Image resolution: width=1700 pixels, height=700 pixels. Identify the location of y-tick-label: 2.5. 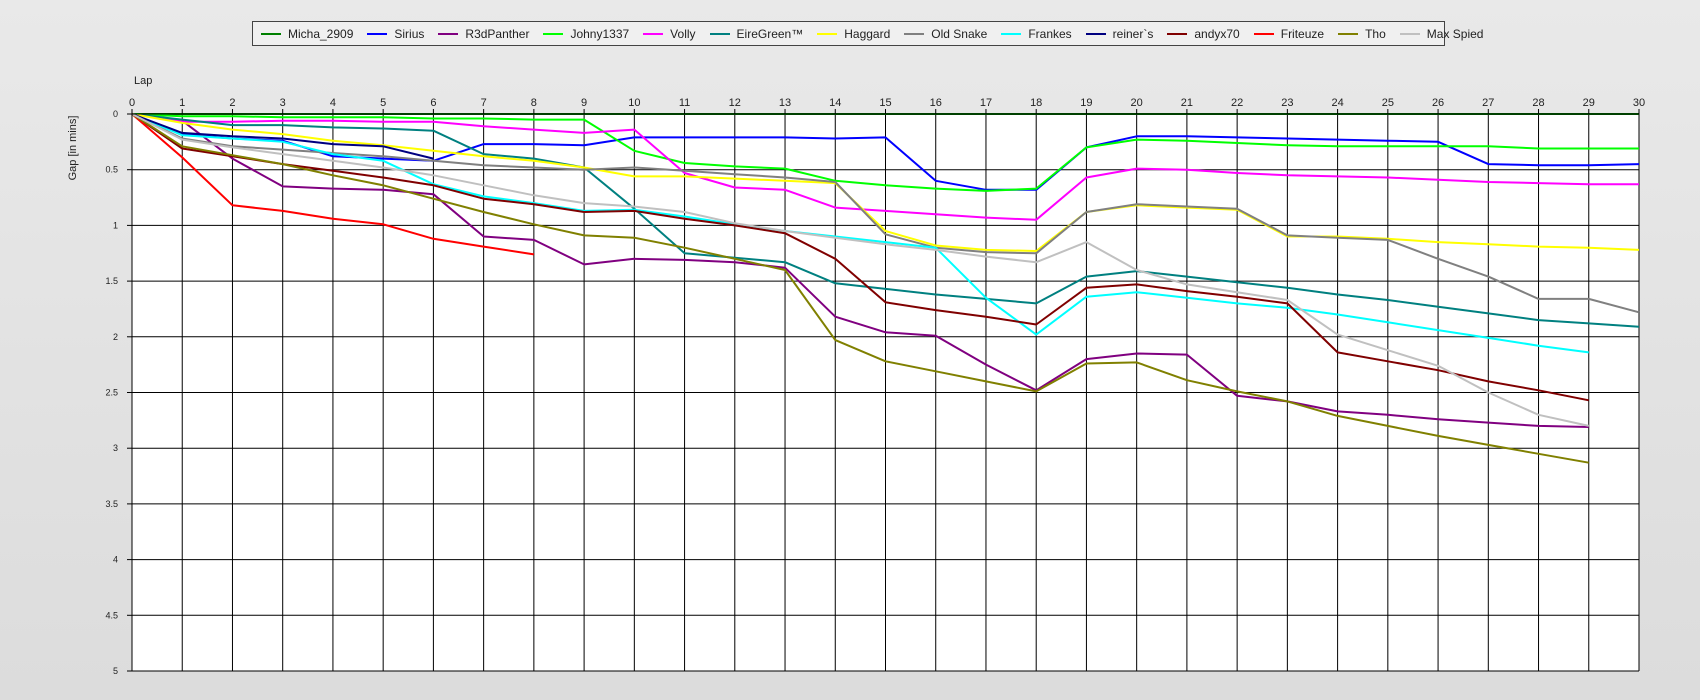
(111, 393).